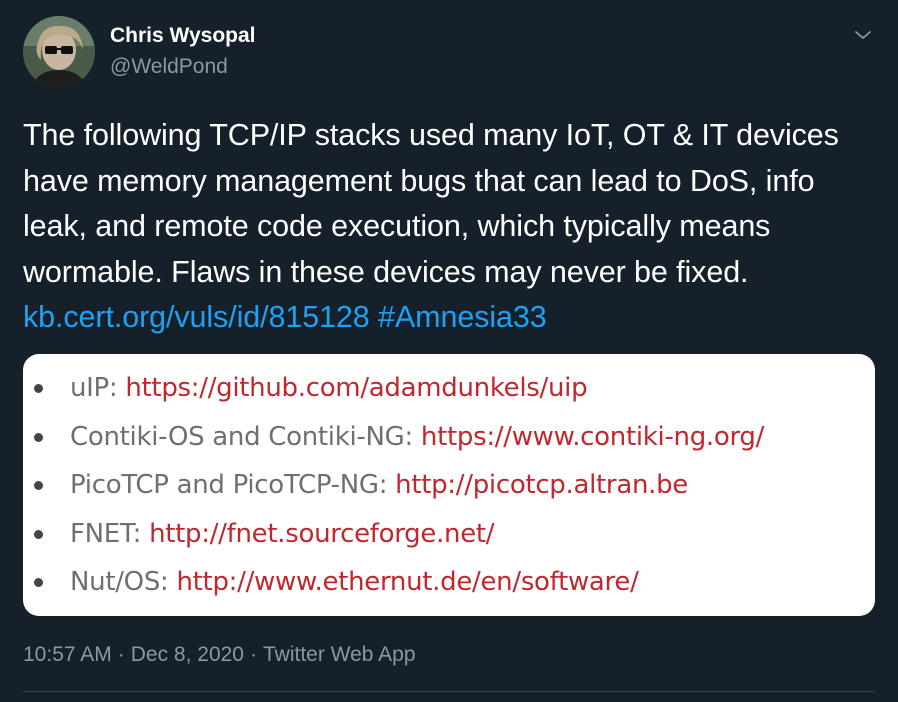  What do you see at coordinates (110, 533) in the screenshot?
I see `item-label: FNET:` at bounding box center [110, 533].